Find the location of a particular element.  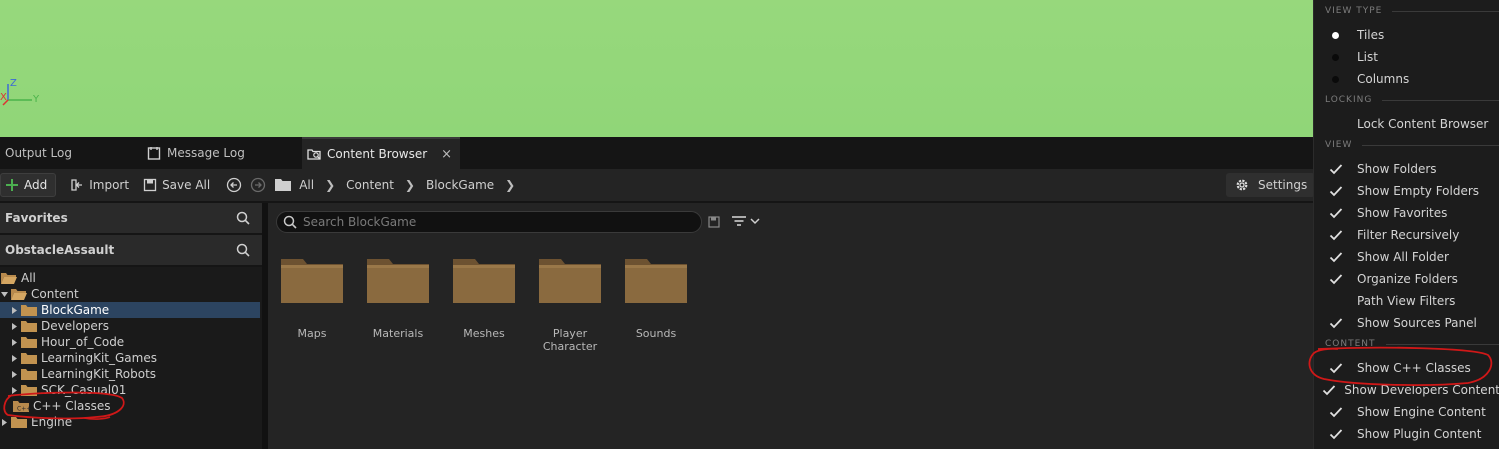

save-search-icon is located at coordinates (714, 222).